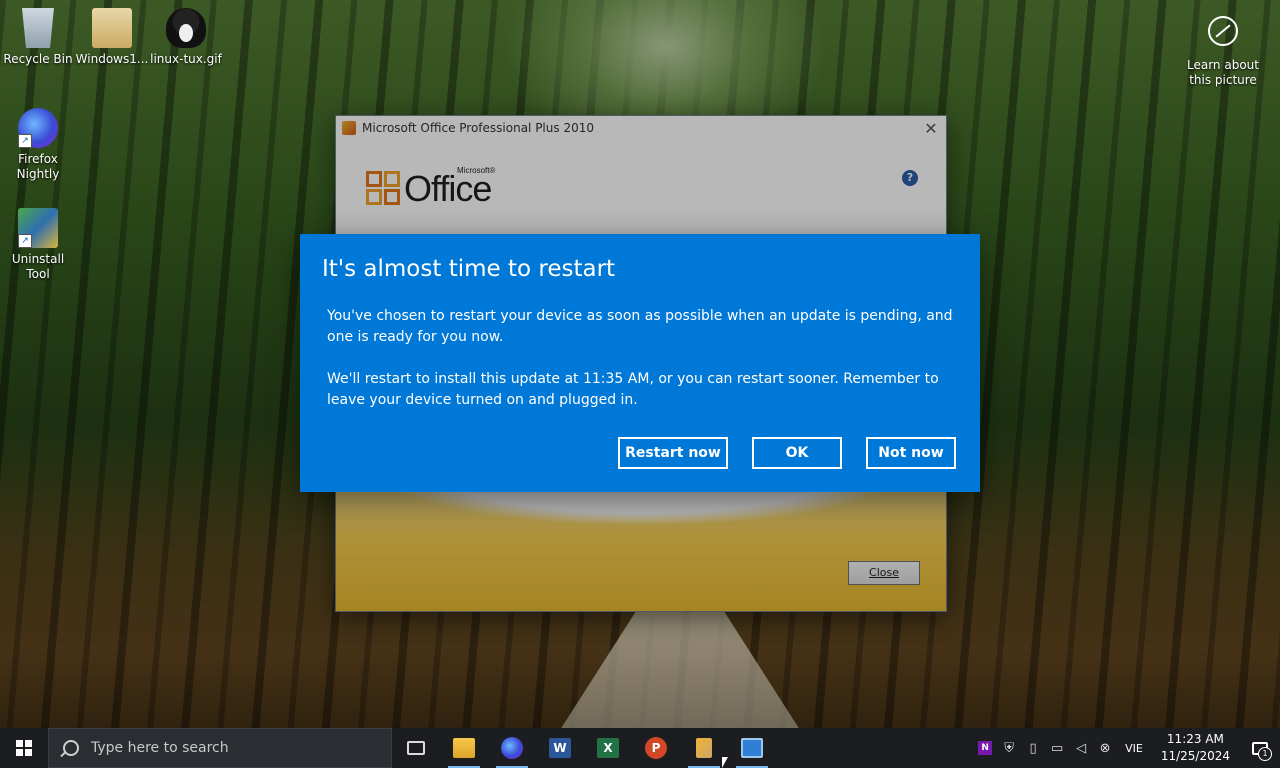 This screenshot has height=768, width=1280. What do you see at coordinates (1223, 31) in the screenshot?
I see `camera-info-icon` at bounding box center [1223, 31].